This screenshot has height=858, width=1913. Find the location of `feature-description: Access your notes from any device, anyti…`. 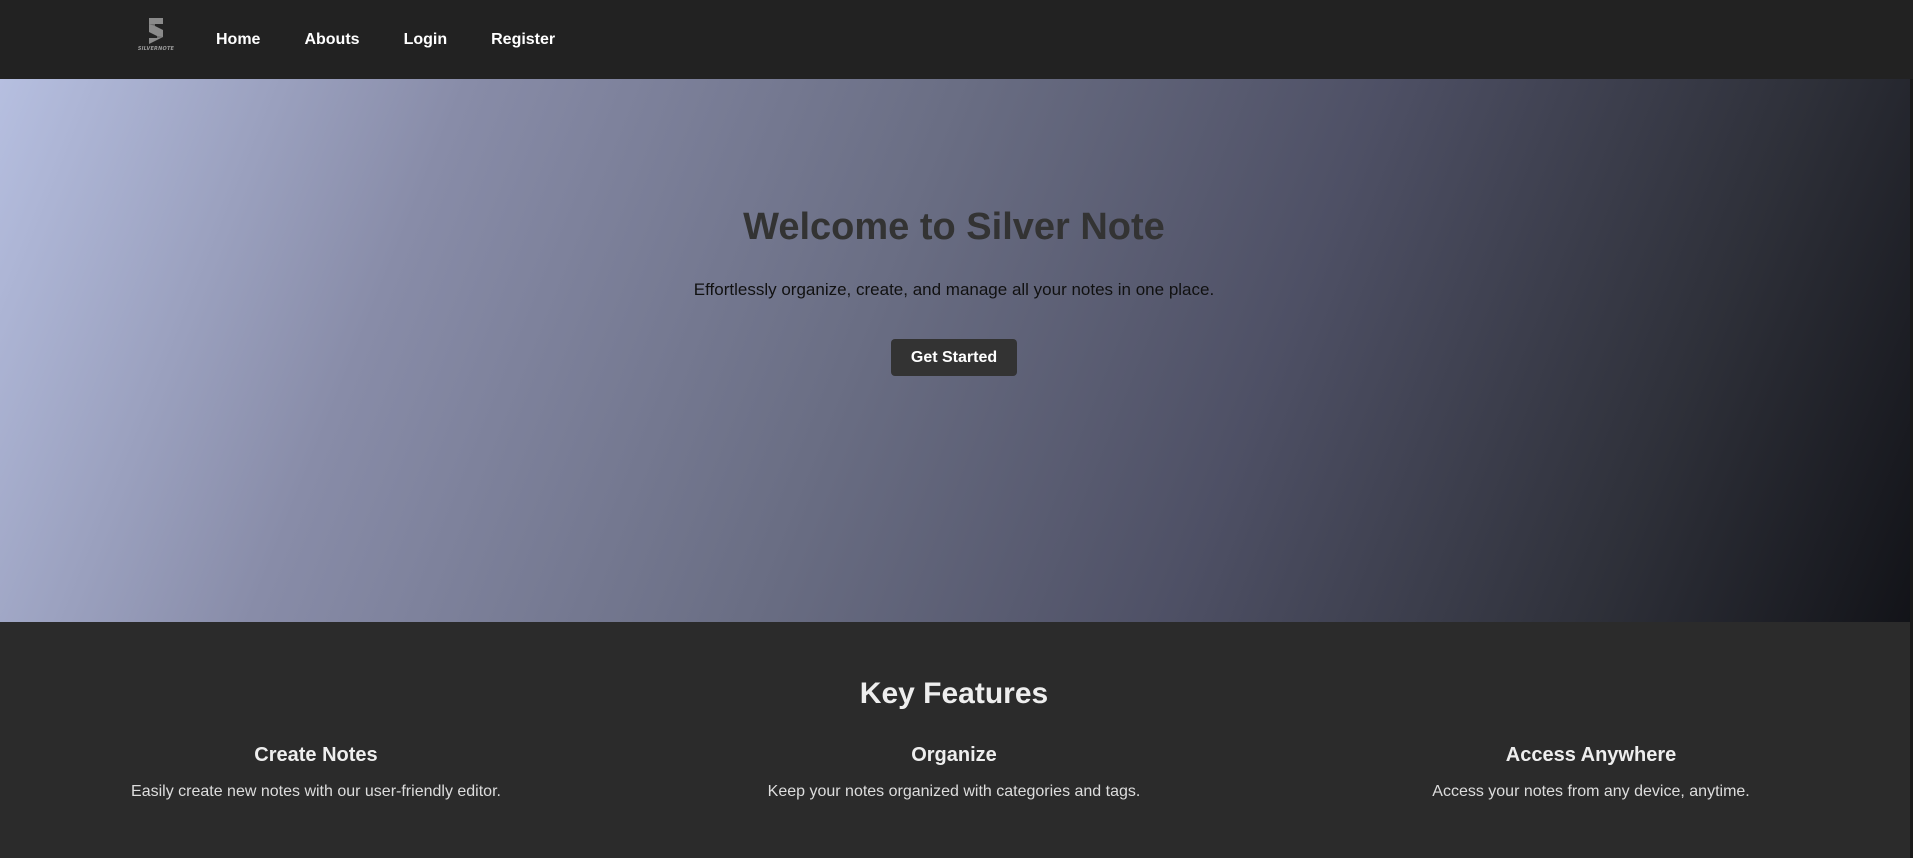

feature-description: Access your notes from any device, anyti… is located at coordinates (1591, 791).